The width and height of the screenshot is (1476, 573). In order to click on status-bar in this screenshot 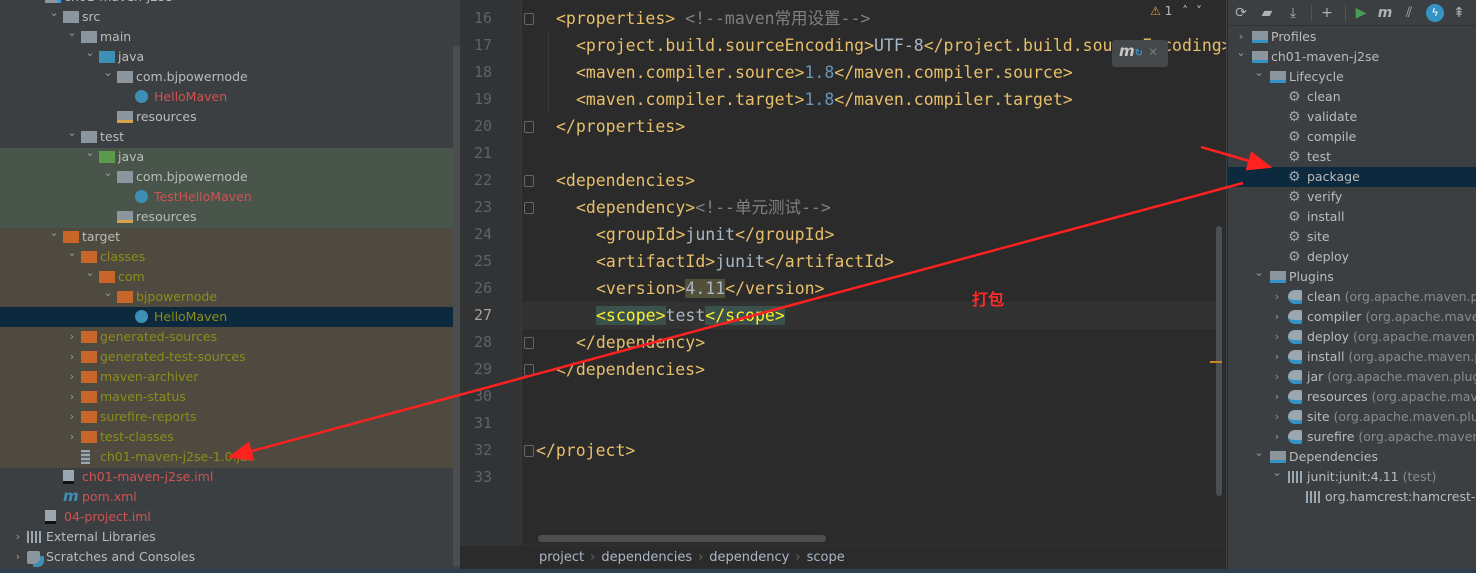, I will do `click(738, 571)`.